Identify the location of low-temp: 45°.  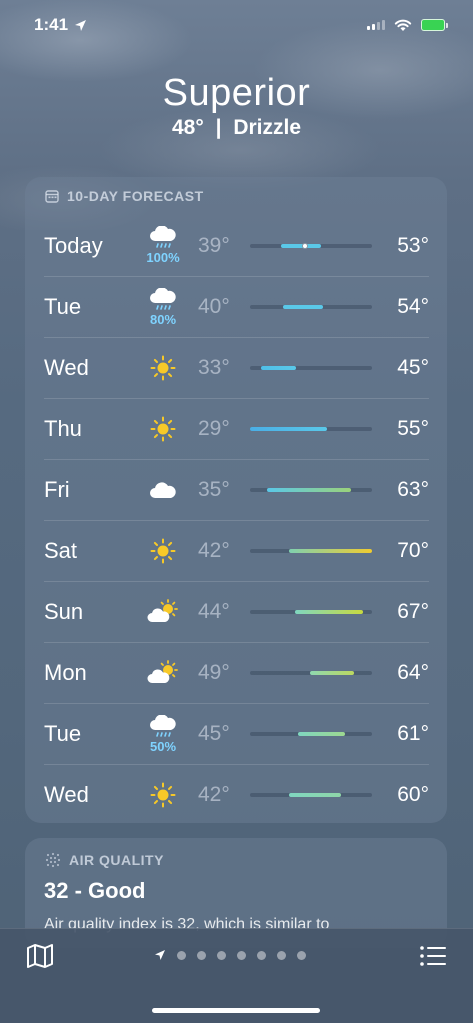
(214, 733).